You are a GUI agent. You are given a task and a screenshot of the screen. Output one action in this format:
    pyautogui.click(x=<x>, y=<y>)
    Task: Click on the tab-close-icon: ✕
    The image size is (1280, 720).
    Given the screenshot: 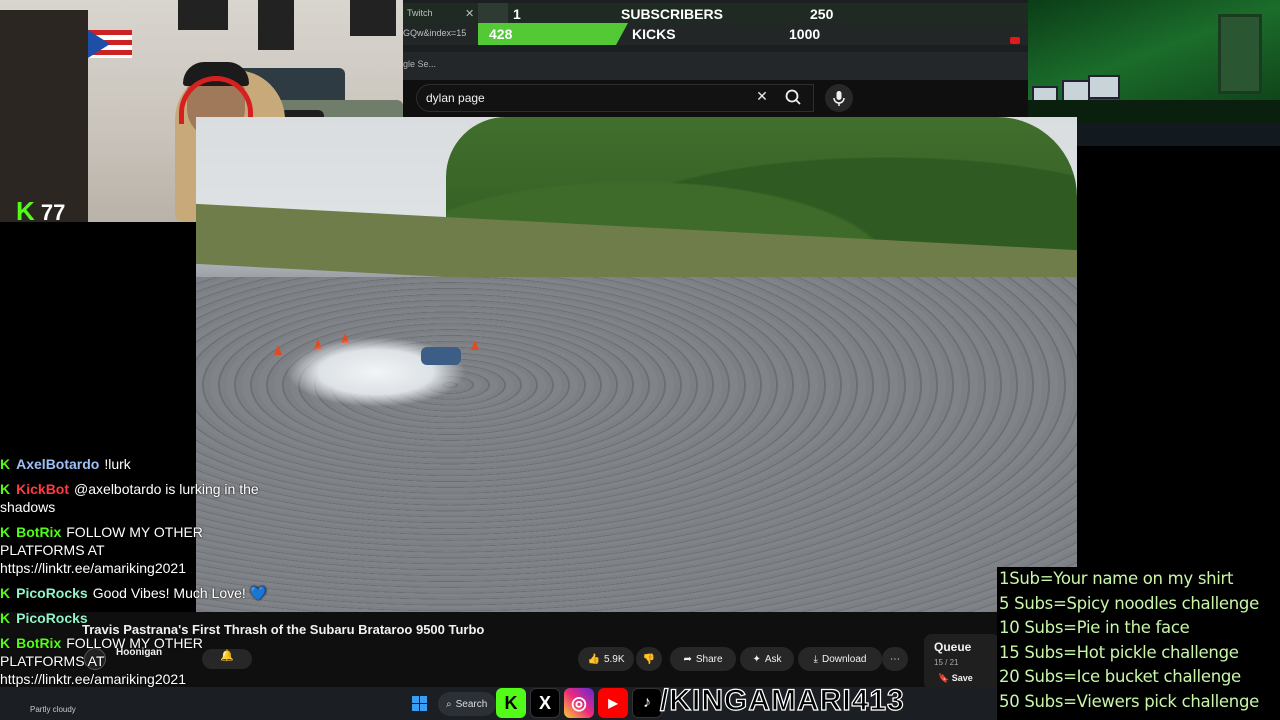 What is the action you would take?
    pyautogui.click(x=469, y=13)
    